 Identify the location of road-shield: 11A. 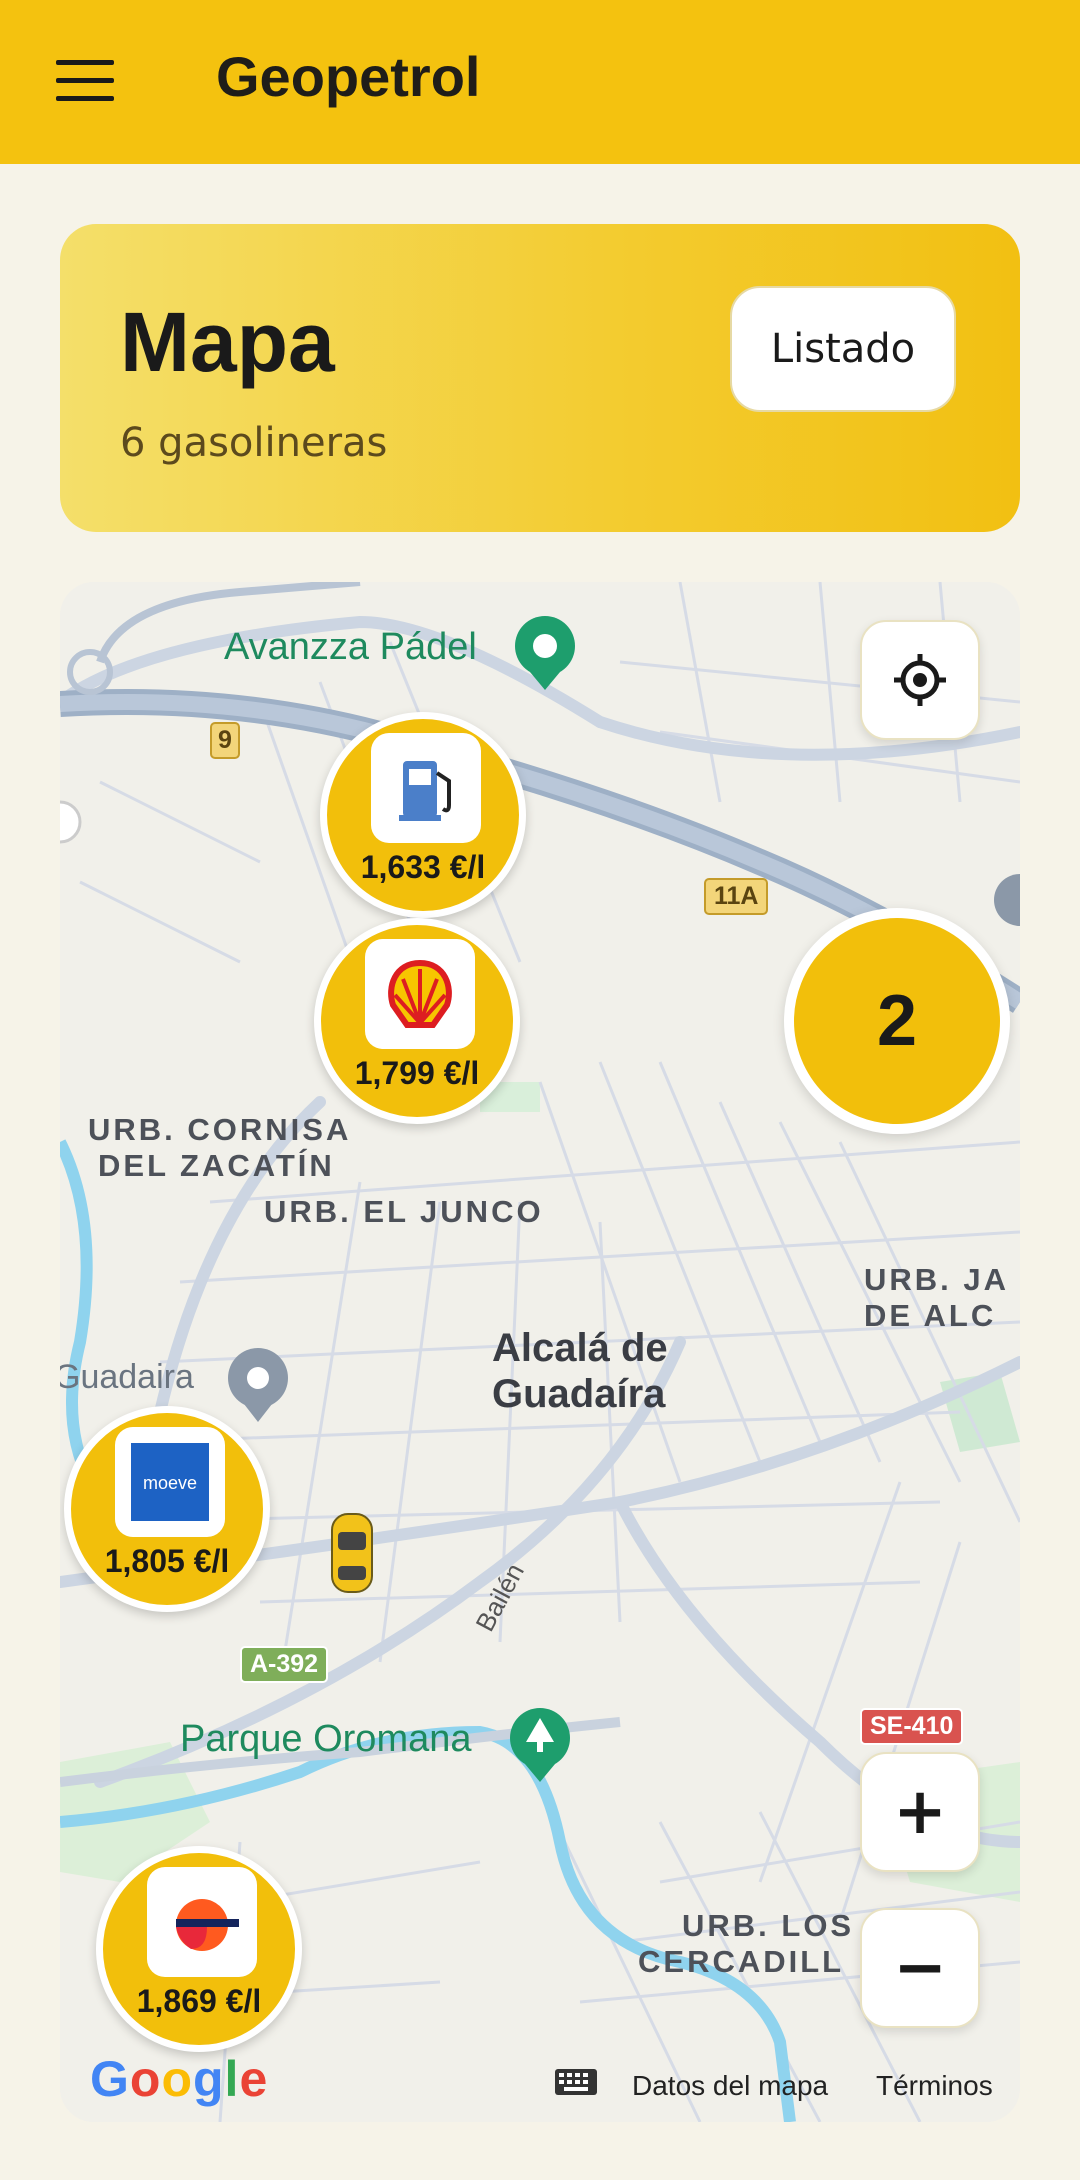
(736, 896).